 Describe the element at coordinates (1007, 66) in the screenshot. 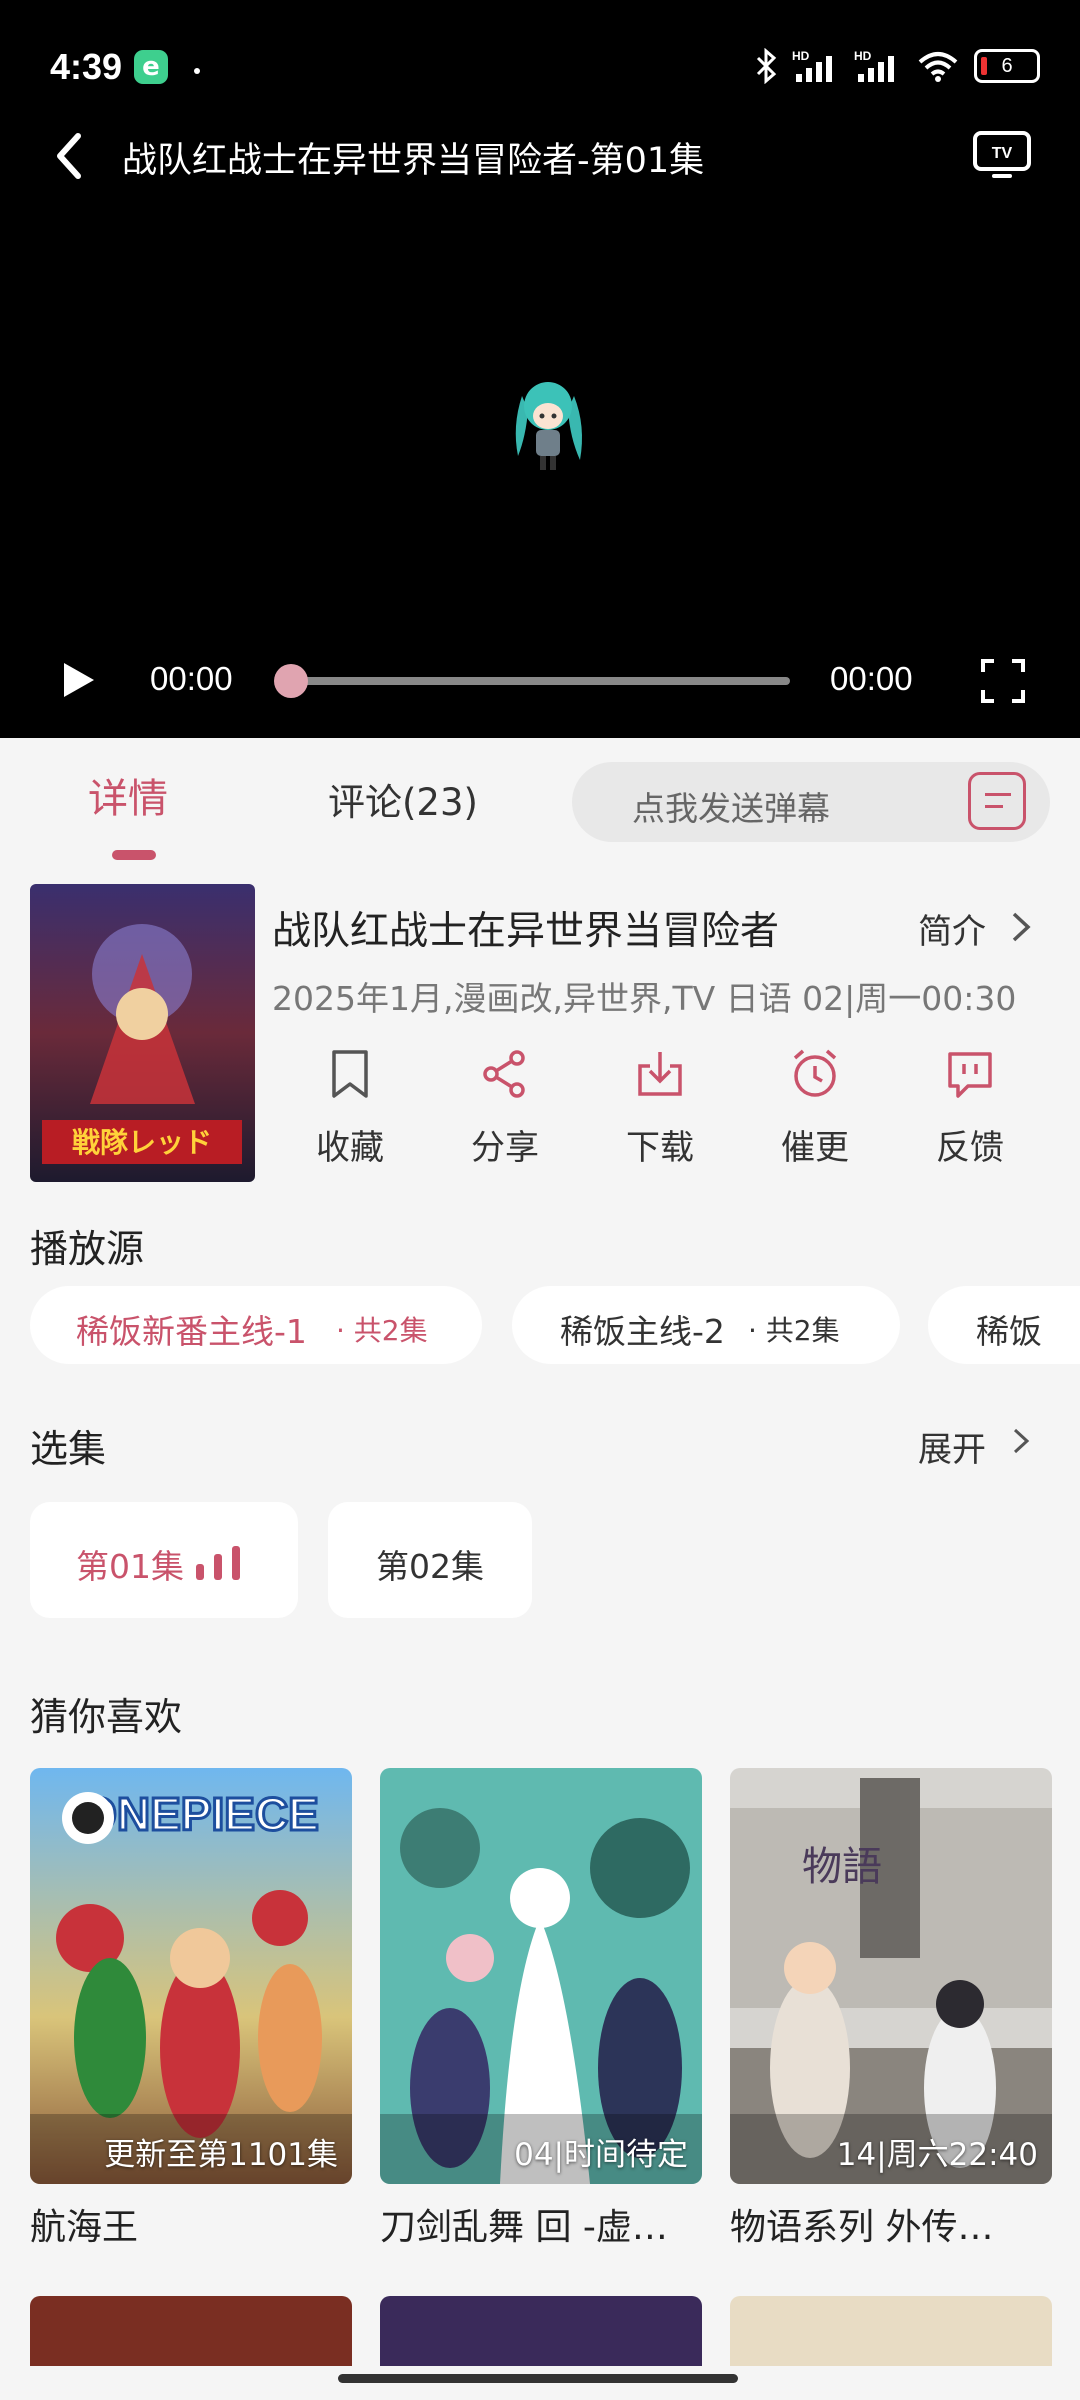

I see `battery-icon: 6` at that location.